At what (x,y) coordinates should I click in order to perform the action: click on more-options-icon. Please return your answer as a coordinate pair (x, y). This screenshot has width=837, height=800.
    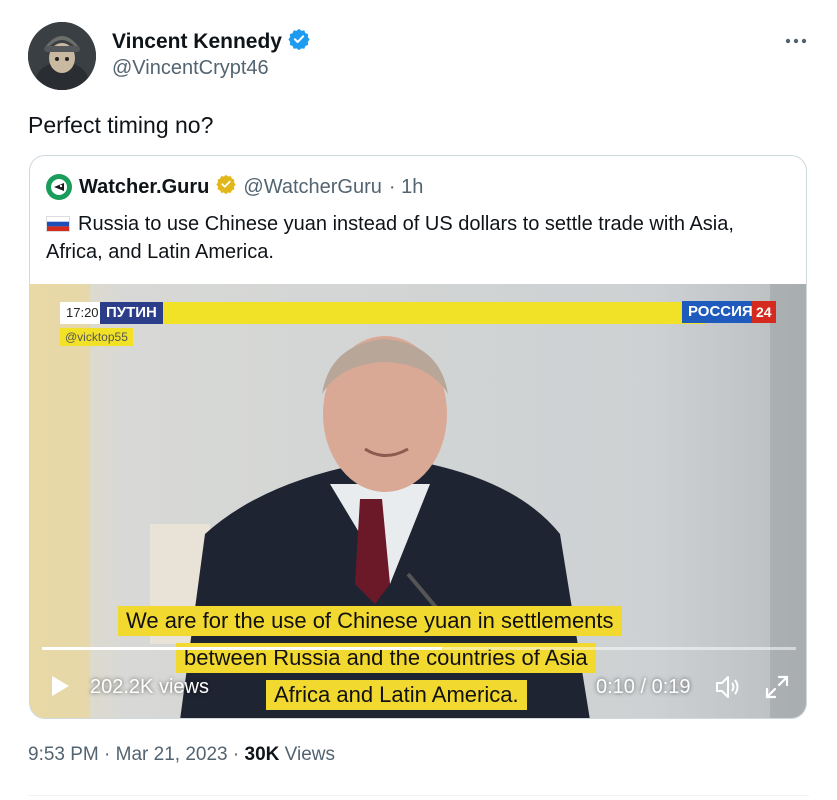
    Looking at the image, I should click on (796, 41).